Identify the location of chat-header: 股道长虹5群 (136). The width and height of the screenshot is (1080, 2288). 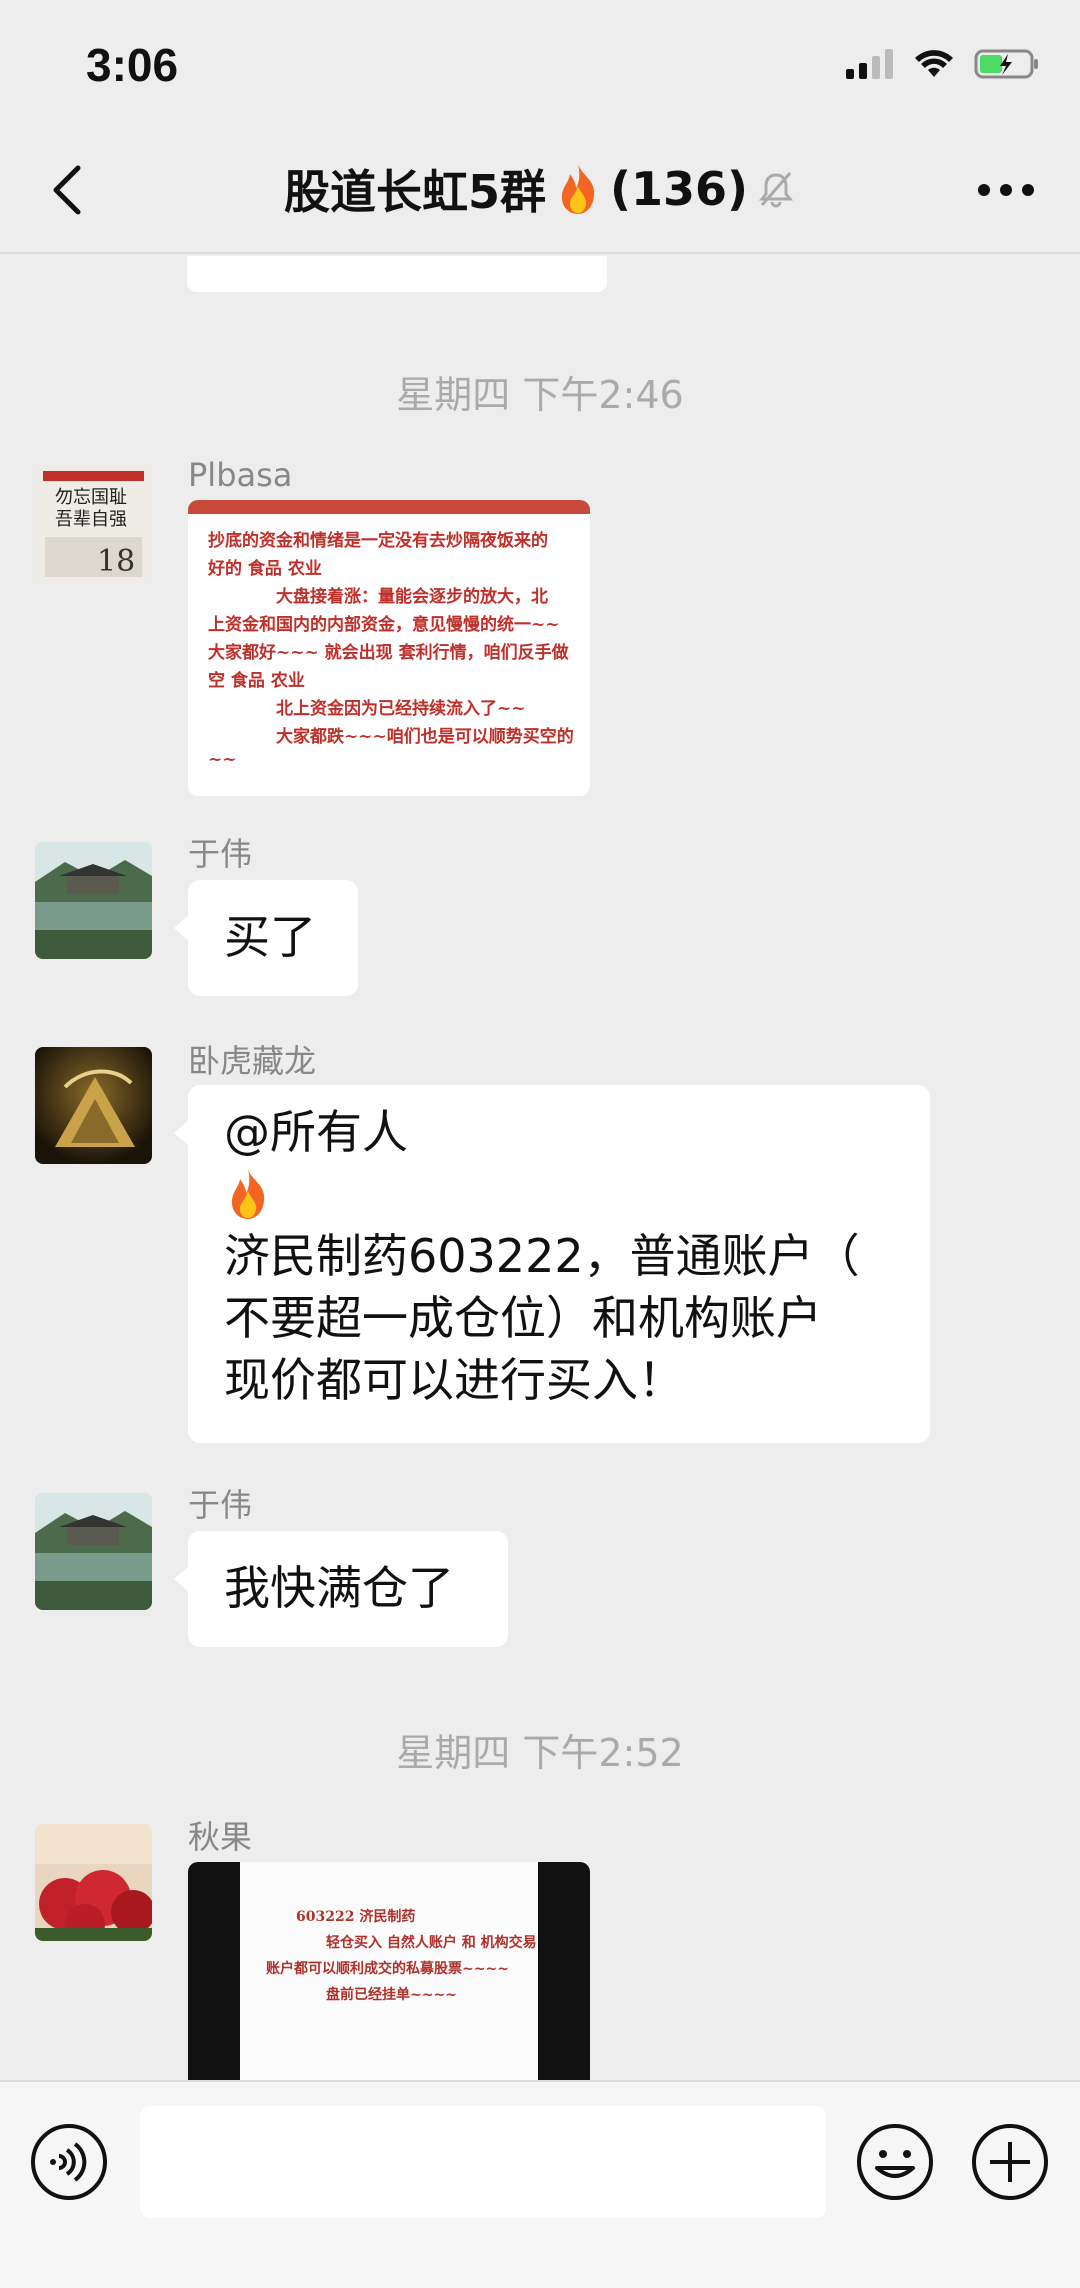
(540, 192).